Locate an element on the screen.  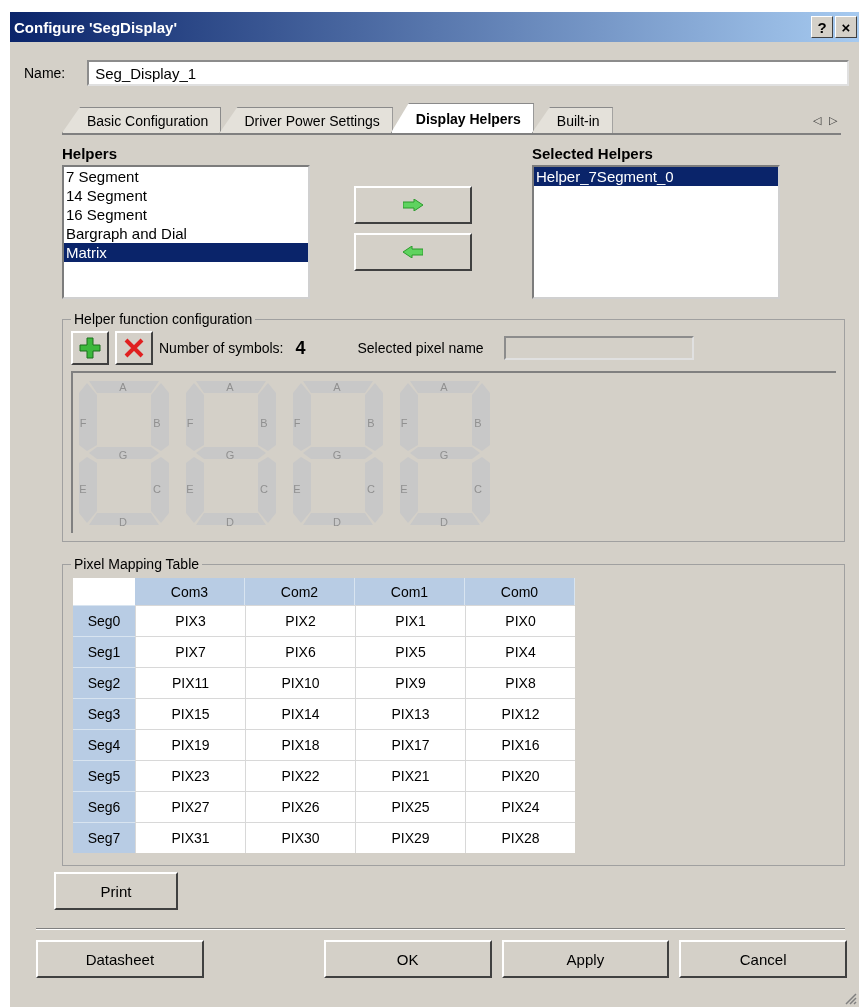
table-cell: PIX15 is located at coordinates (190, 713).